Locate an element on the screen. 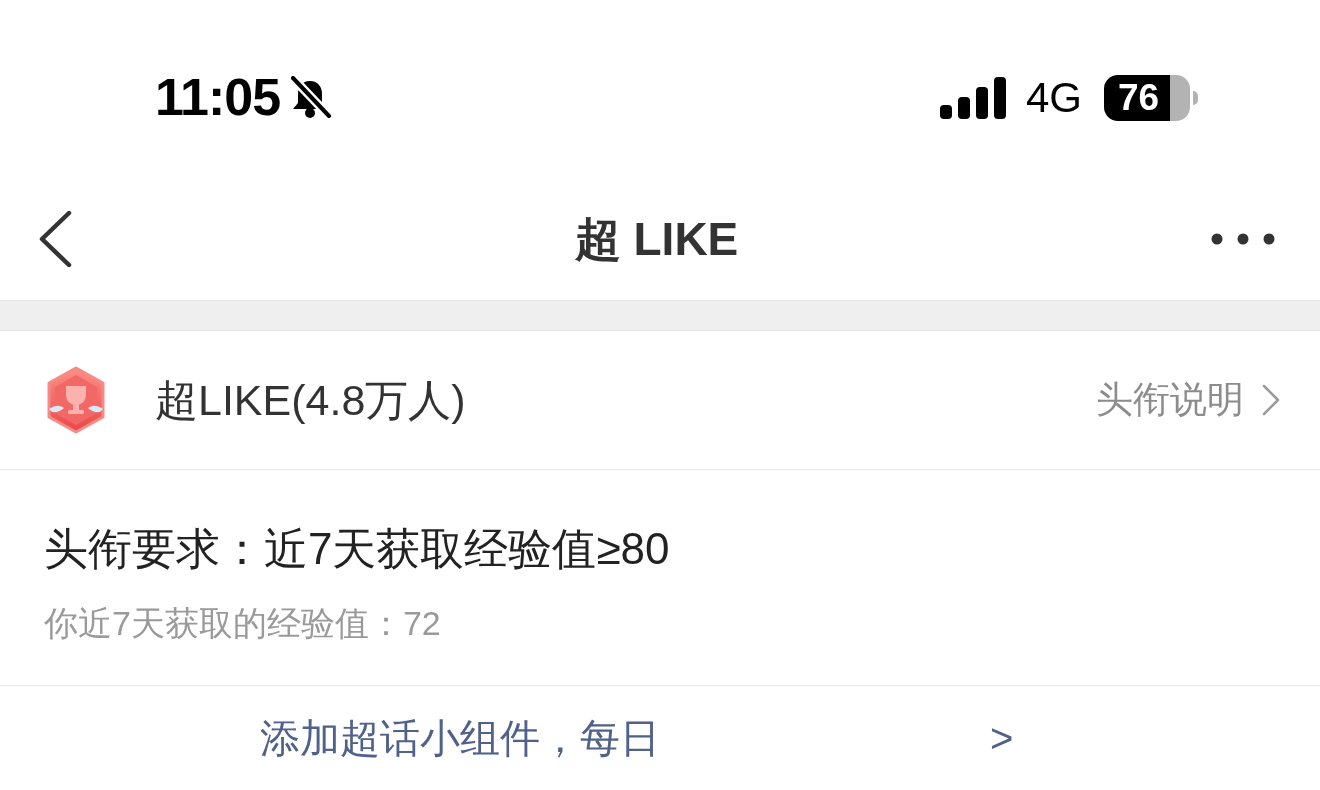 This screenshot has width=1320, height=790. back-button is located at coordinates (55, 239).